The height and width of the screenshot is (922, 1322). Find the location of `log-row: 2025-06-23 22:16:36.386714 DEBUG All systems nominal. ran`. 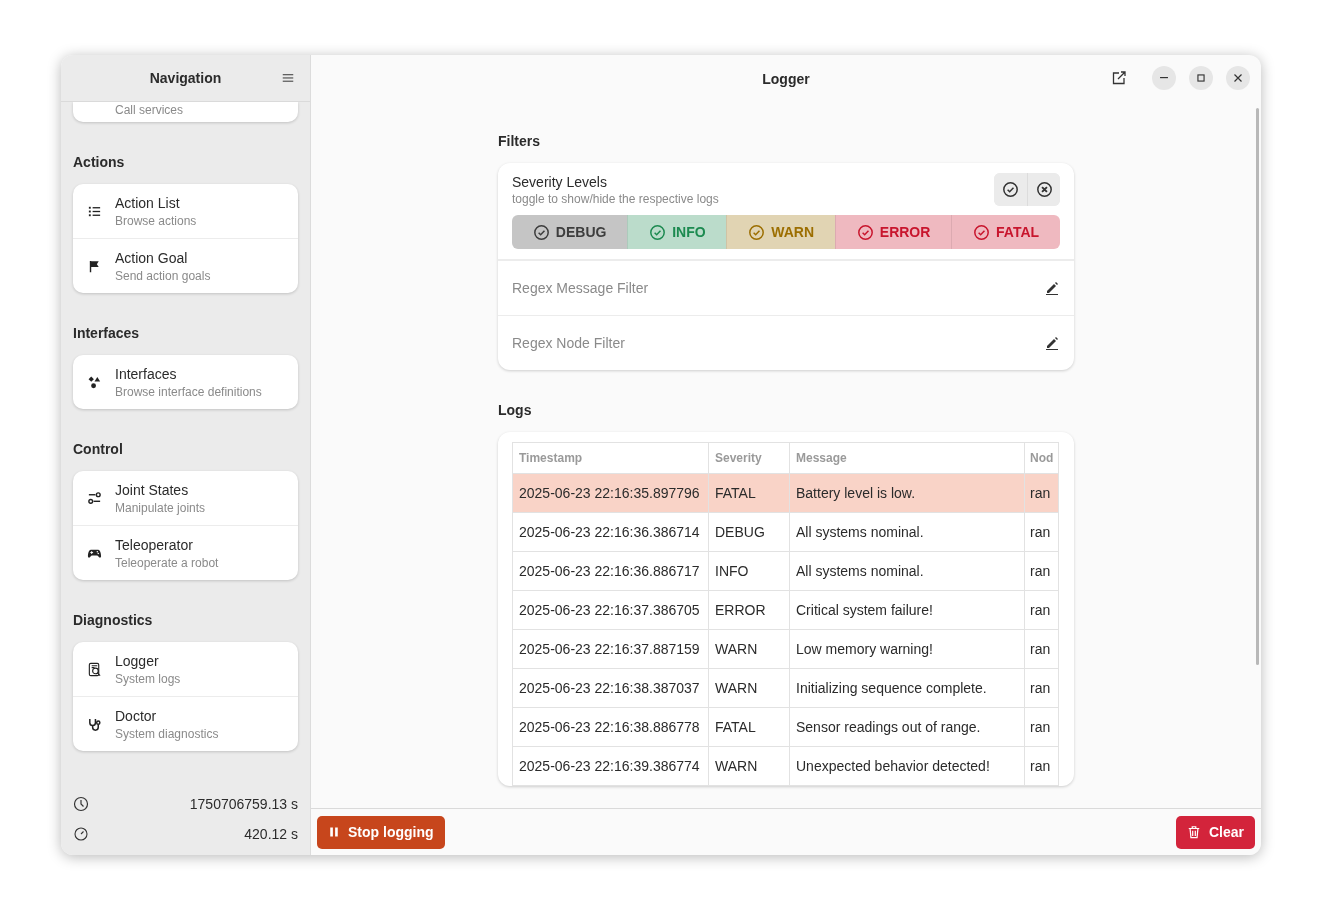

log-row: 2025-06-23 22:16:36.386714 DEBUG All systems nominal. ran is located at coordinates (785, 532).